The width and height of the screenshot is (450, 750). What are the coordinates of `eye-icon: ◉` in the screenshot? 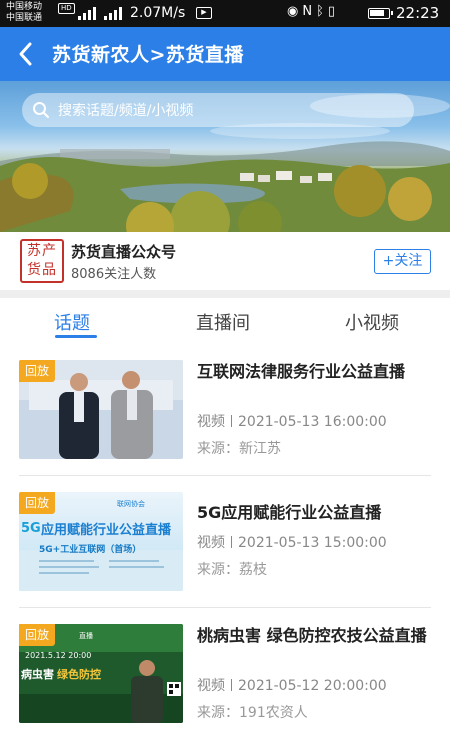 It's located at (295, 11).